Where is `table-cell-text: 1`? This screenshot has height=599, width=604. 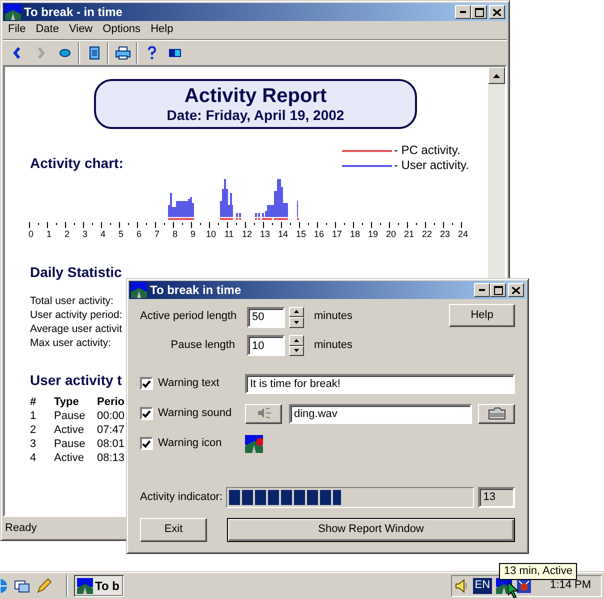
table-cell-text: 1 is located at coordinates (34, 415).